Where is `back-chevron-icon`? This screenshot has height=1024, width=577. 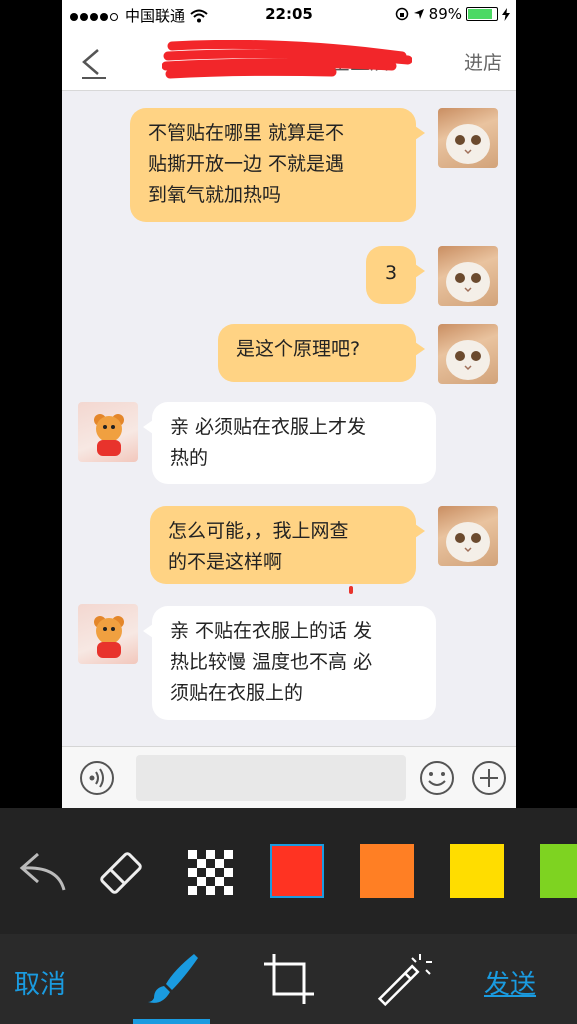
back-chevron-icon is located at coordinates (90, 62).